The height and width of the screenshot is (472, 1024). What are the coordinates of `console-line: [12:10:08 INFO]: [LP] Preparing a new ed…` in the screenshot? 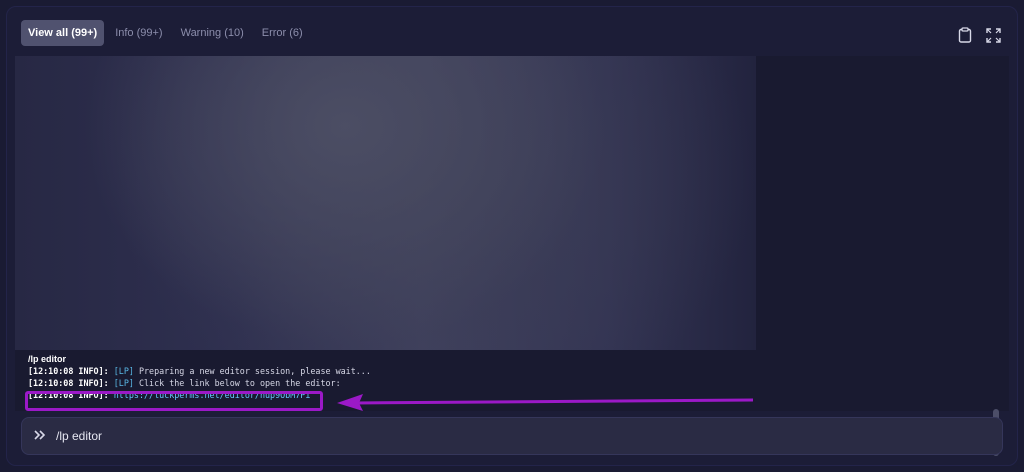 It's located at (199, 371).